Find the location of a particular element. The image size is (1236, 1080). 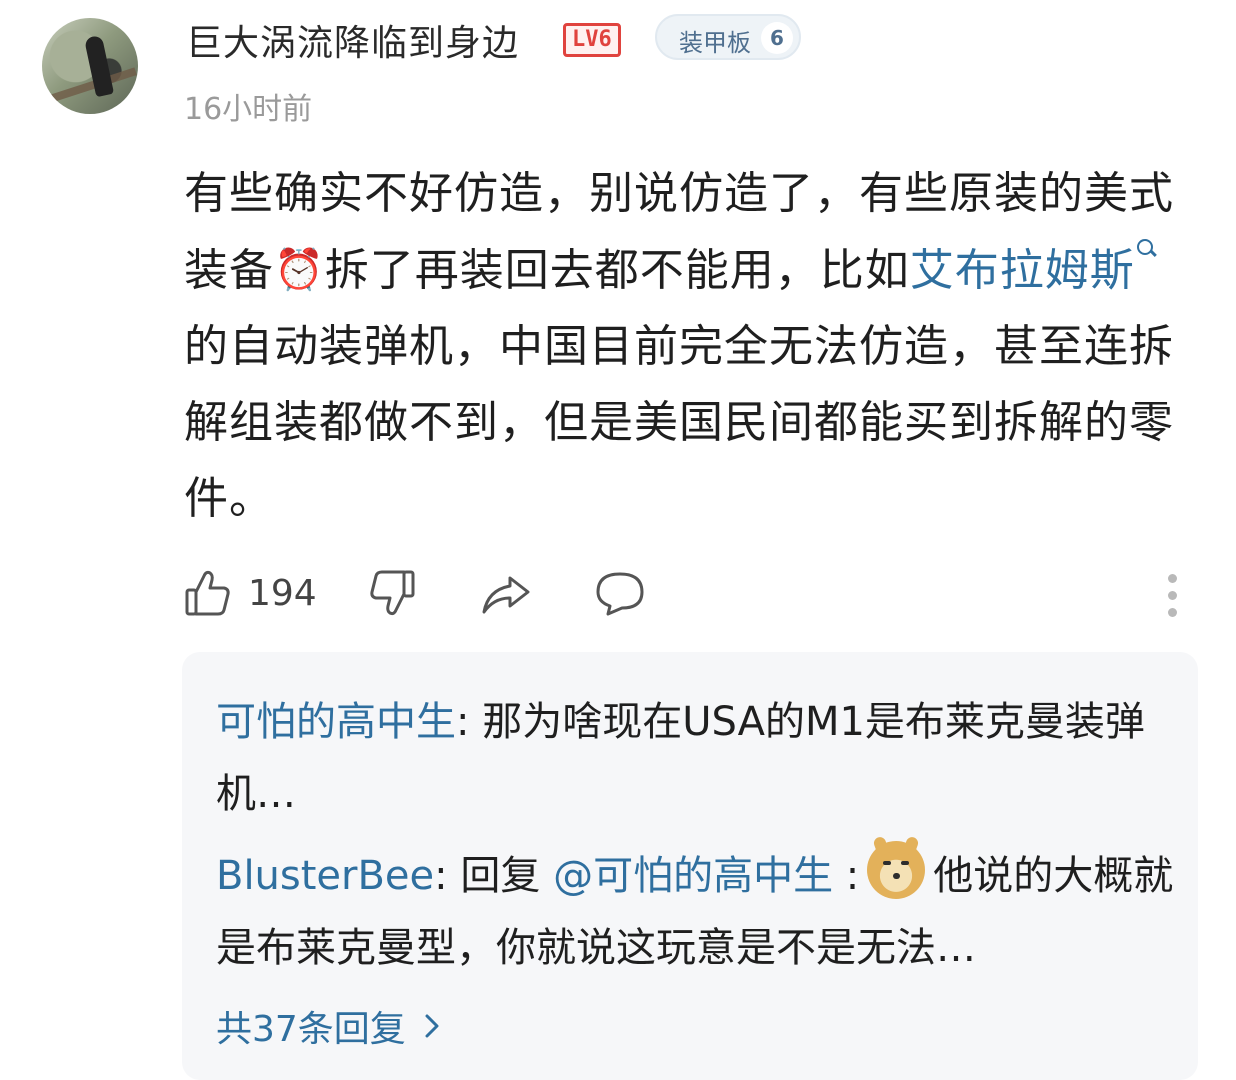

username: 巨大涡流降临到身边 is located at coordinates (352, 40).